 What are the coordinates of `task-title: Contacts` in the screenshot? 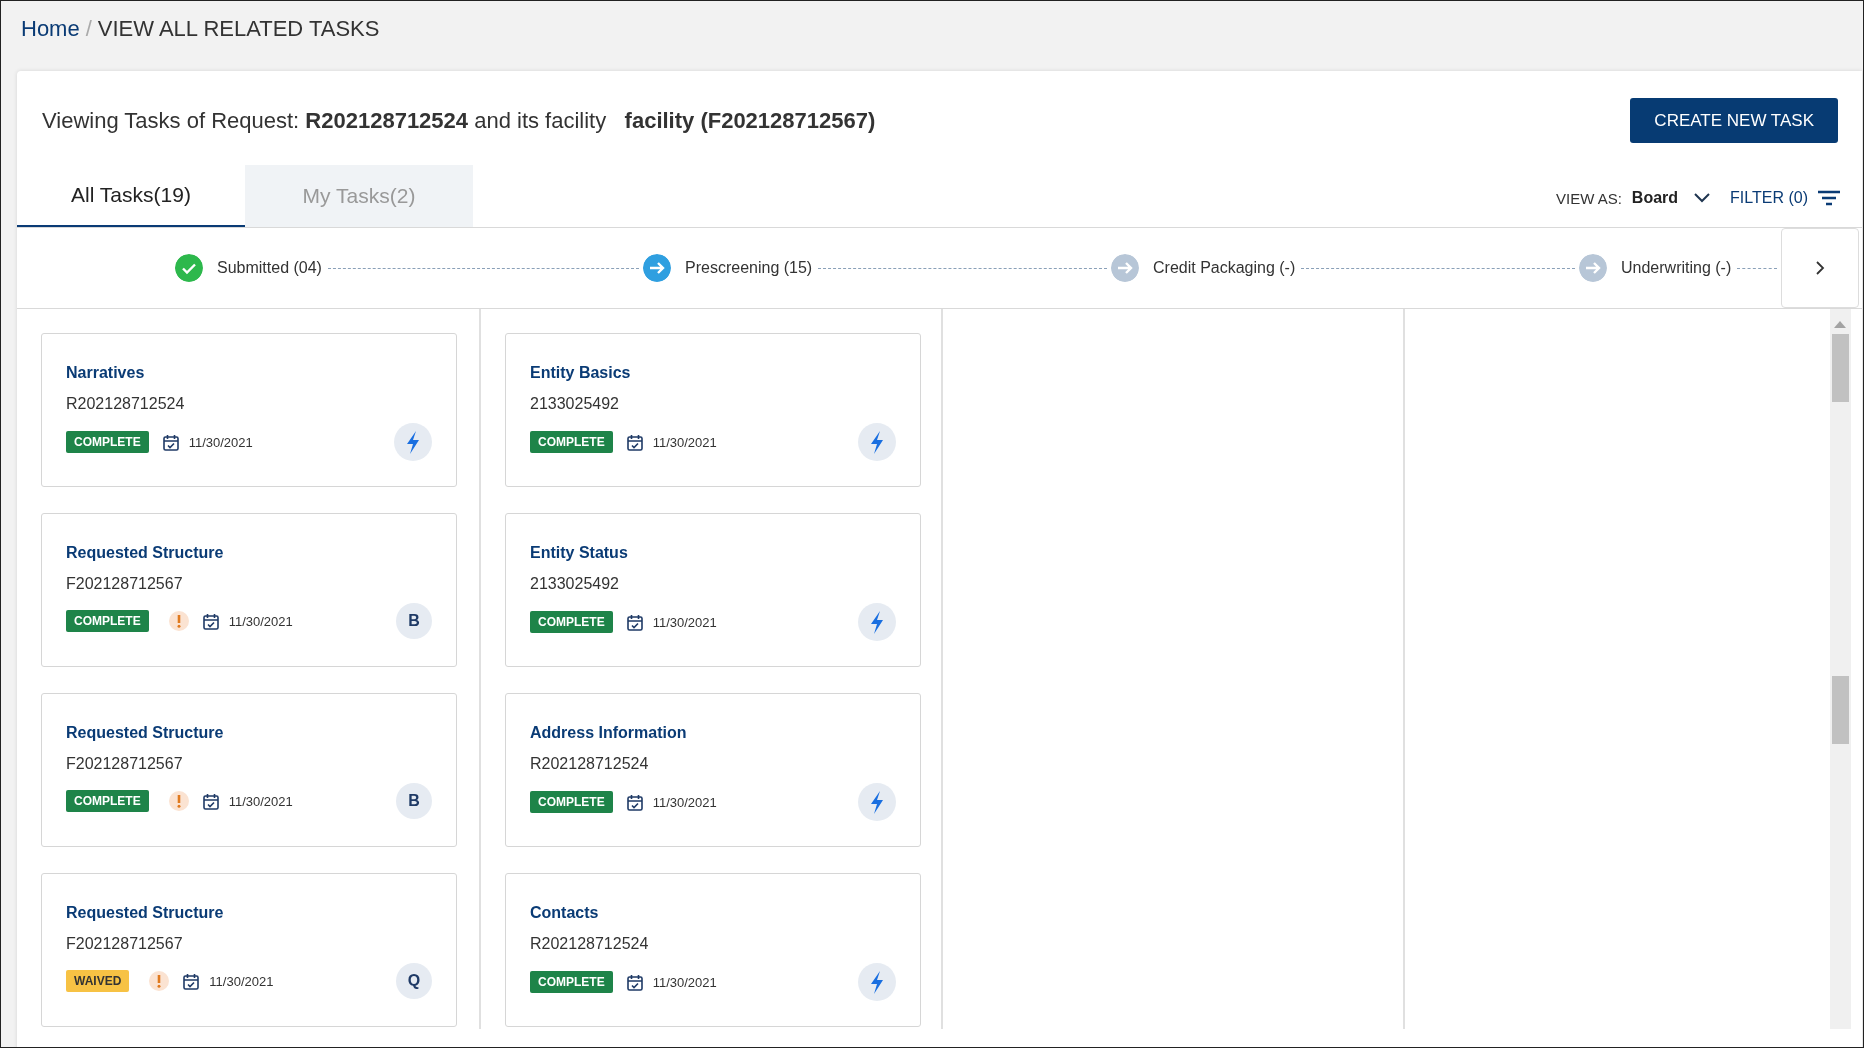 It's located at (713, 913).